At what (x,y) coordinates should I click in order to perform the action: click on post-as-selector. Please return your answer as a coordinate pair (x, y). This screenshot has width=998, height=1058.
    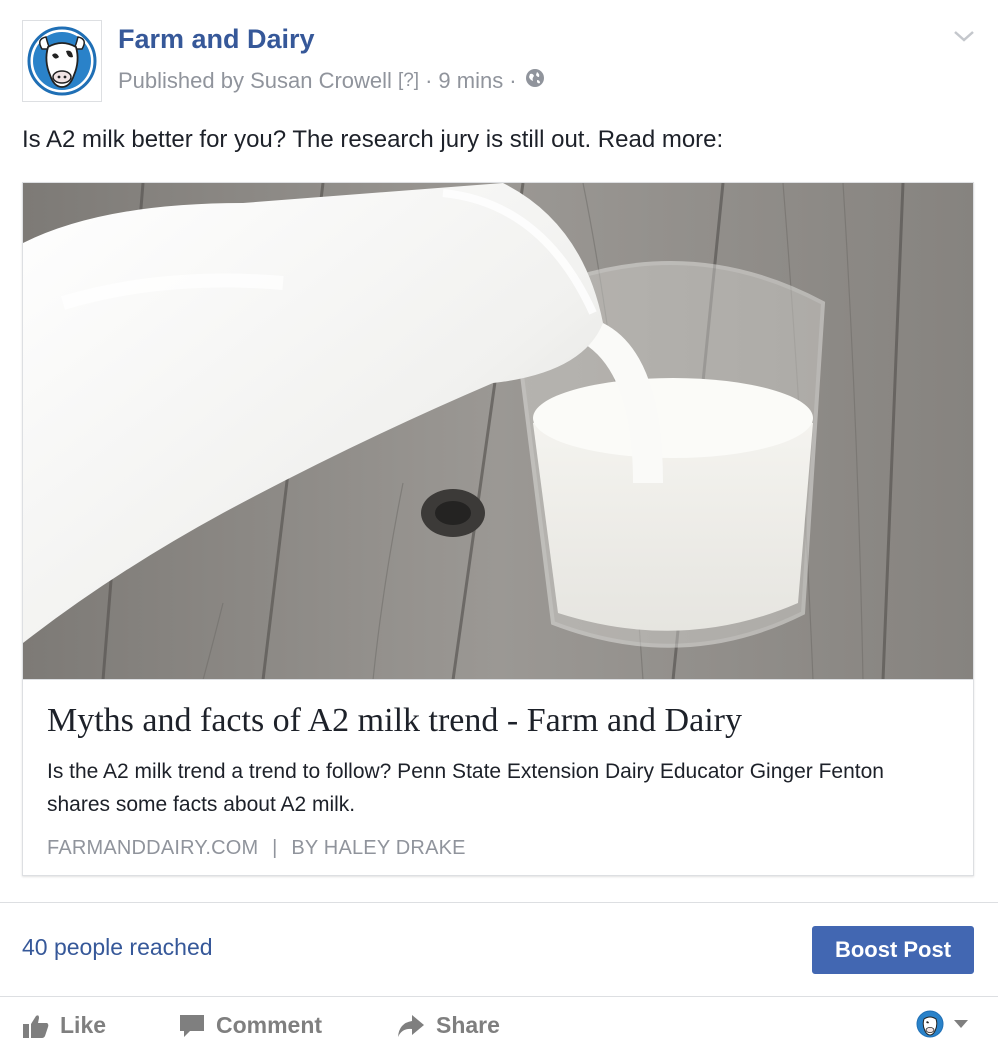
    Looking at the image, I should click on (943, 1024).